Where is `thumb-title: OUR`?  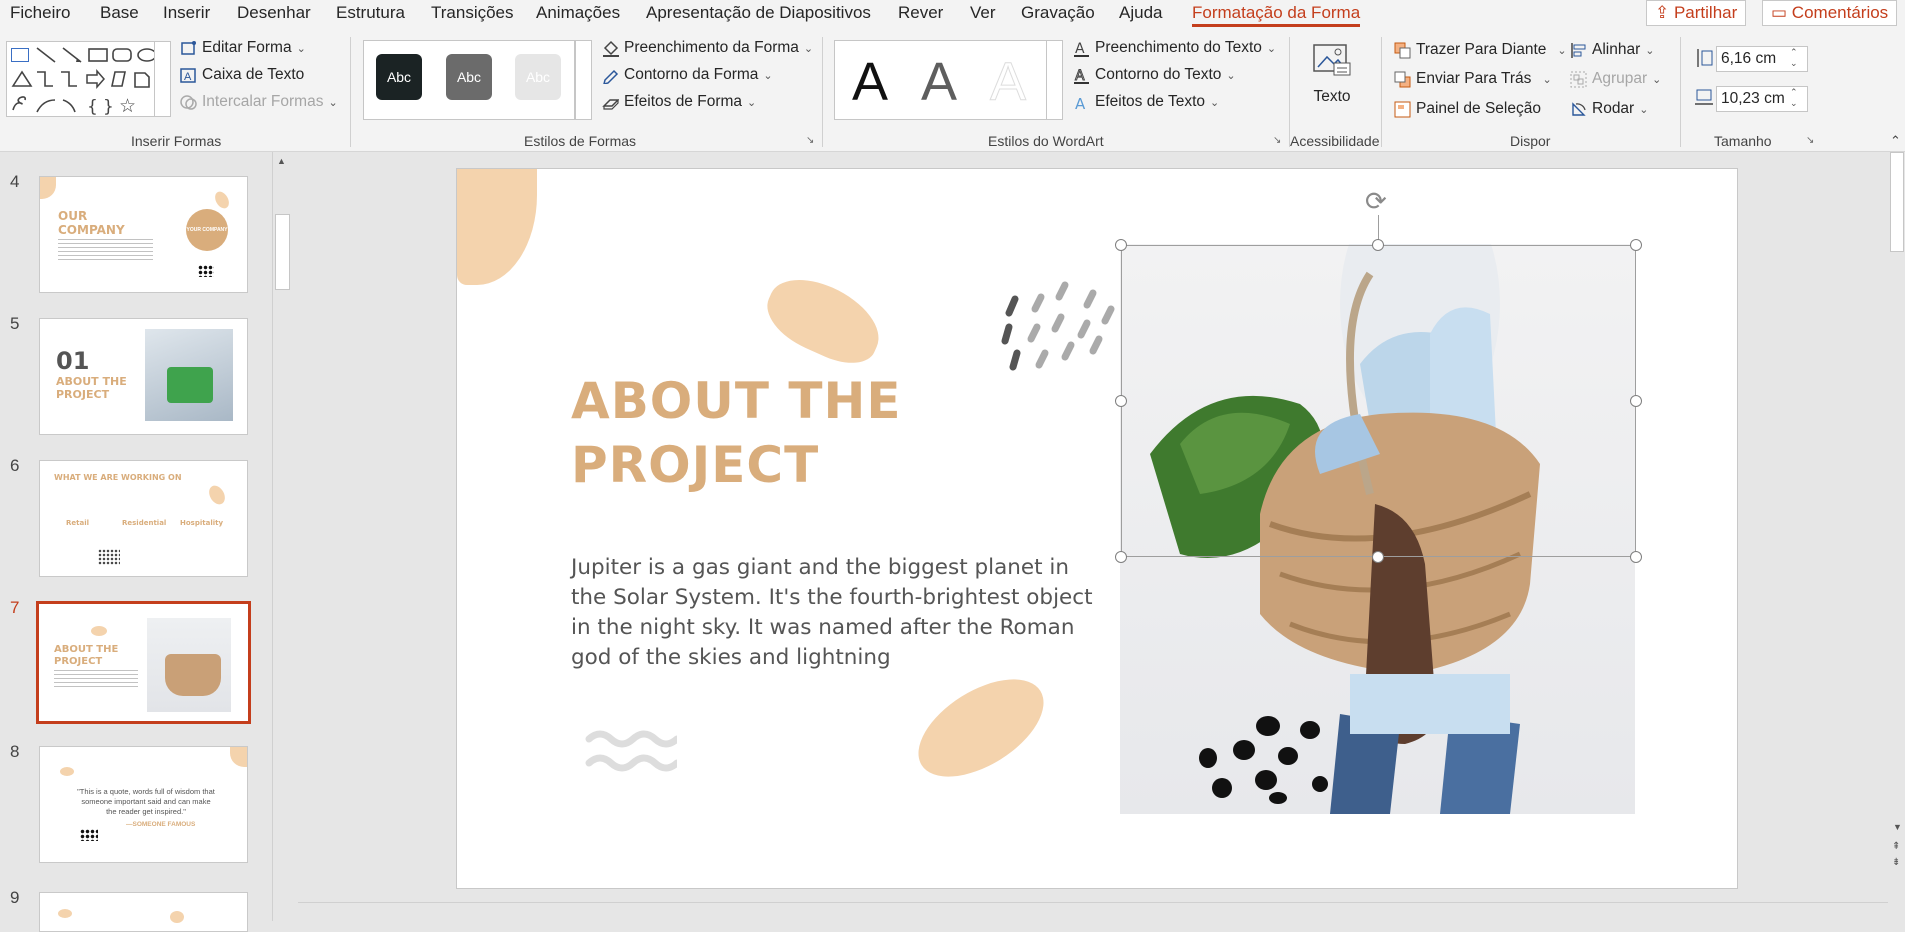
thumb-title: OUR is located at coordinates (73, 216).